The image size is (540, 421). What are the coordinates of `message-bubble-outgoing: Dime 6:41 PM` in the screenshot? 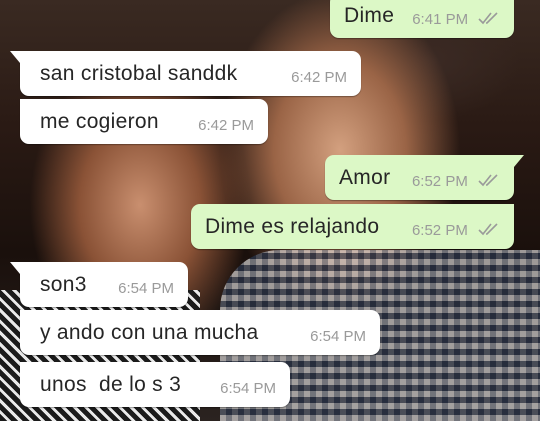 It's located at (422, 19).